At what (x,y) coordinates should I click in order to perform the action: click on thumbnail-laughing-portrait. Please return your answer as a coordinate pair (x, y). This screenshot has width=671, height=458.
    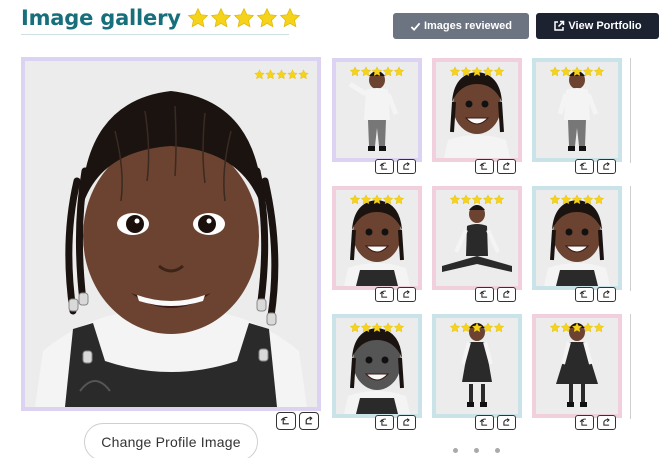
    Looking at the image, I should click on (377, 238).